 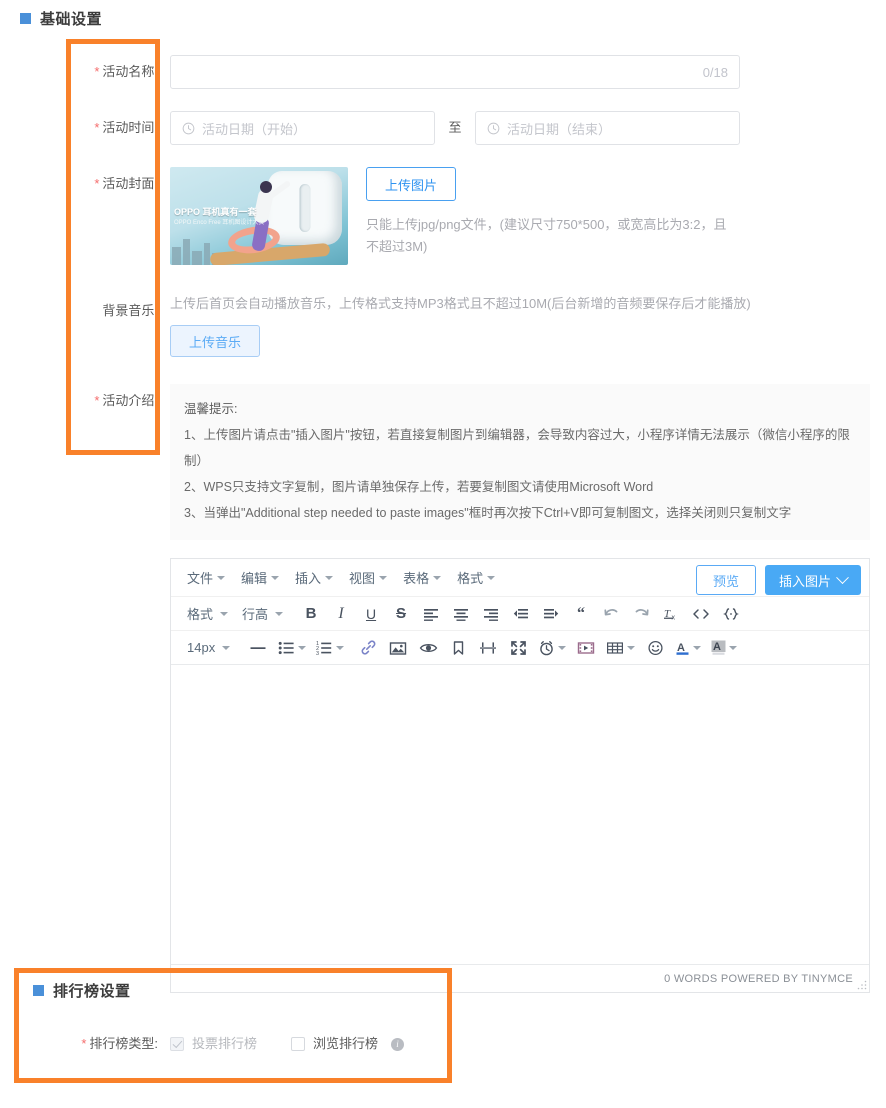 I want to click on tool-align-center, so click(x=461, y=613).